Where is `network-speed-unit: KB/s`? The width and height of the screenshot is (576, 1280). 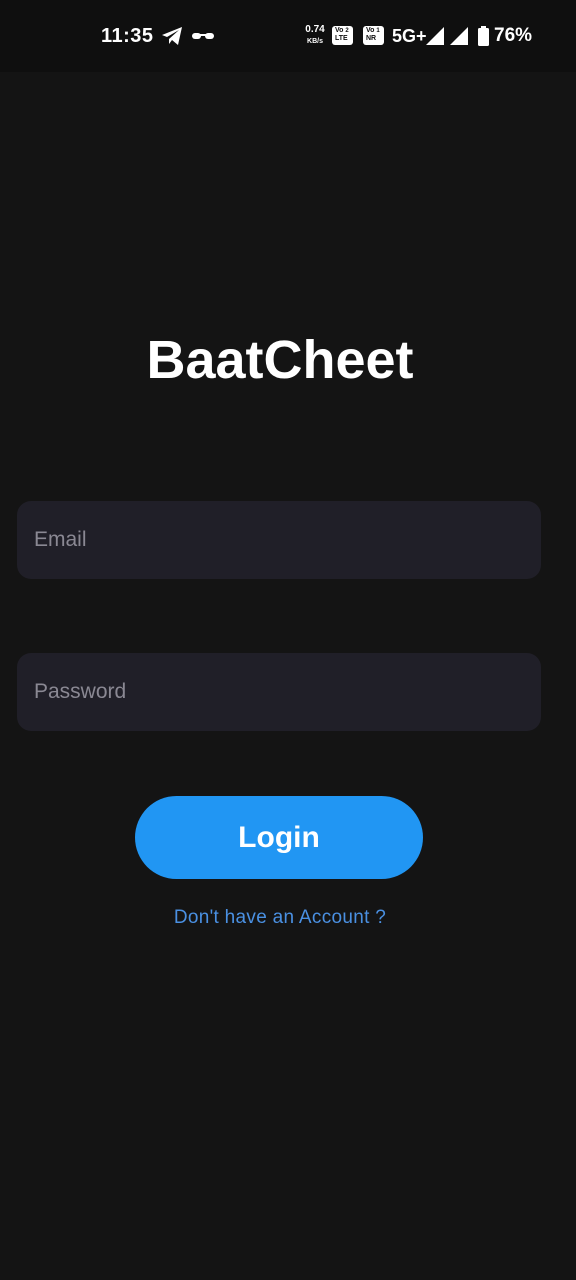 network-speed-unit: KB/s is located at coordinates (315, 41).